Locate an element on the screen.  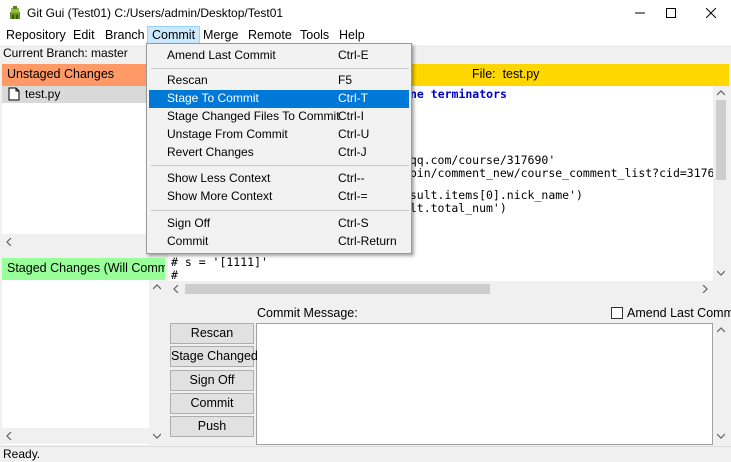
menu-item-label: Unstage From Commit is located at coordinates (227, 134).